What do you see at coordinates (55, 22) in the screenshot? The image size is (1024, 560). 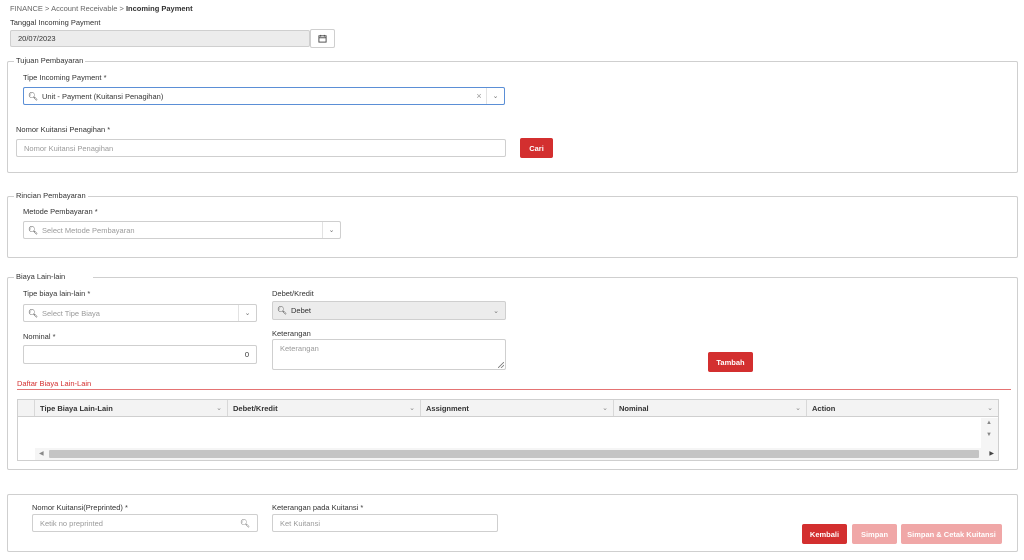 I see `tanggal-label: Tanggal Incoming Payment` at bounding box center [55, 22].